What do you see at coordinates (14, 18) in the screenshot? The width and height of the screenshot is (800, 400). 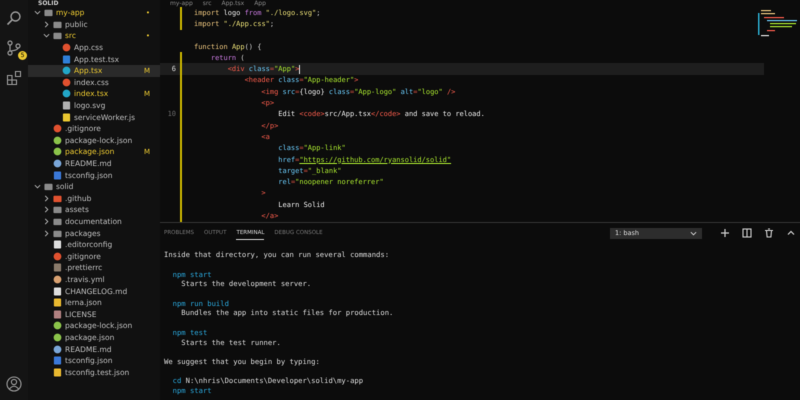 I see `search-icon` at bounding box center [14, 18].